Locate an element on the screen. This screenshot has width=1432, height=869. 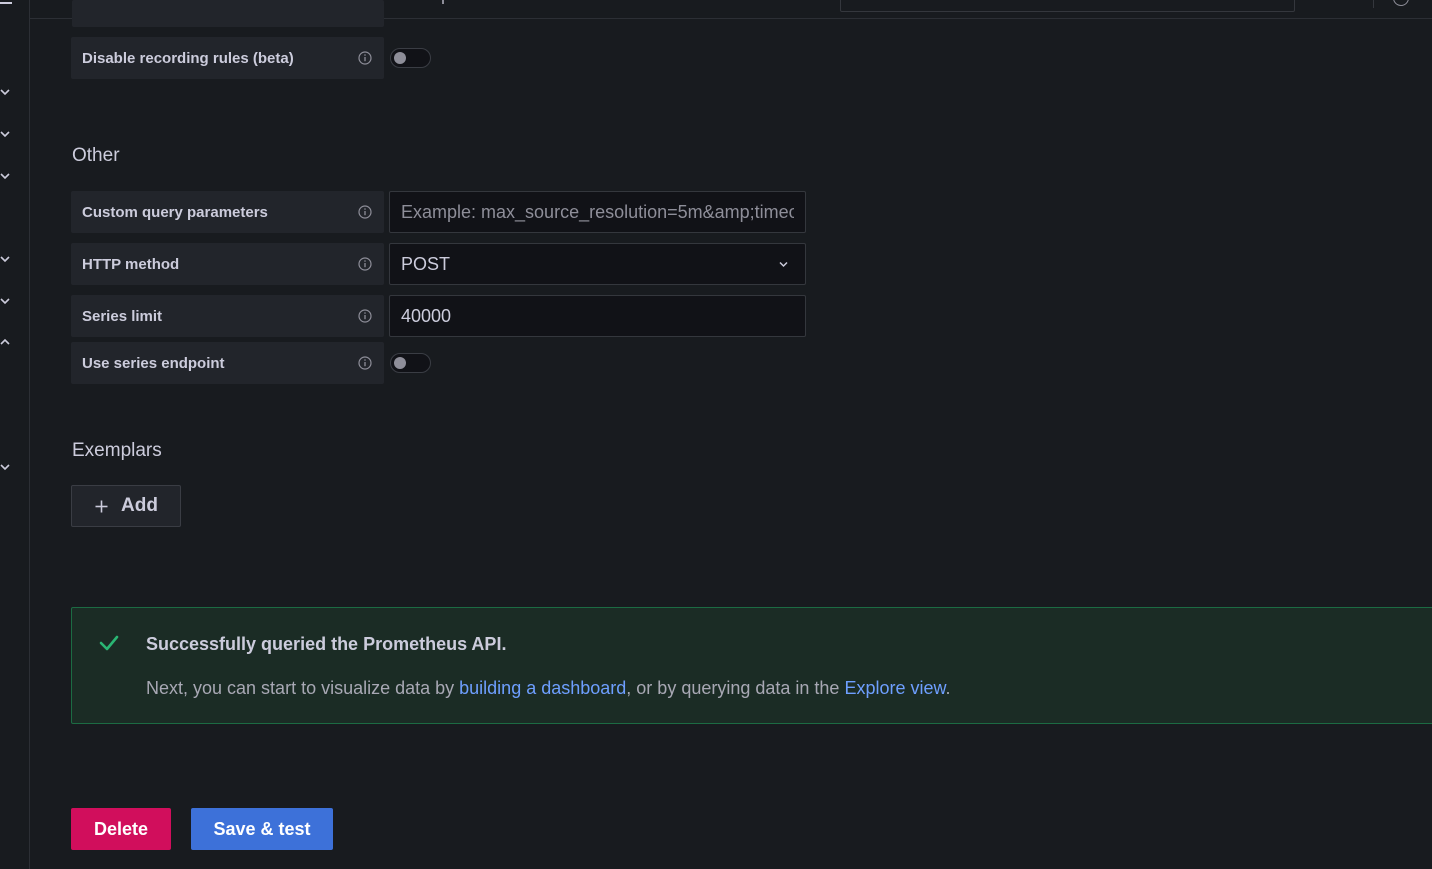
delete-button: Delete is located at coordinates (121, 829).